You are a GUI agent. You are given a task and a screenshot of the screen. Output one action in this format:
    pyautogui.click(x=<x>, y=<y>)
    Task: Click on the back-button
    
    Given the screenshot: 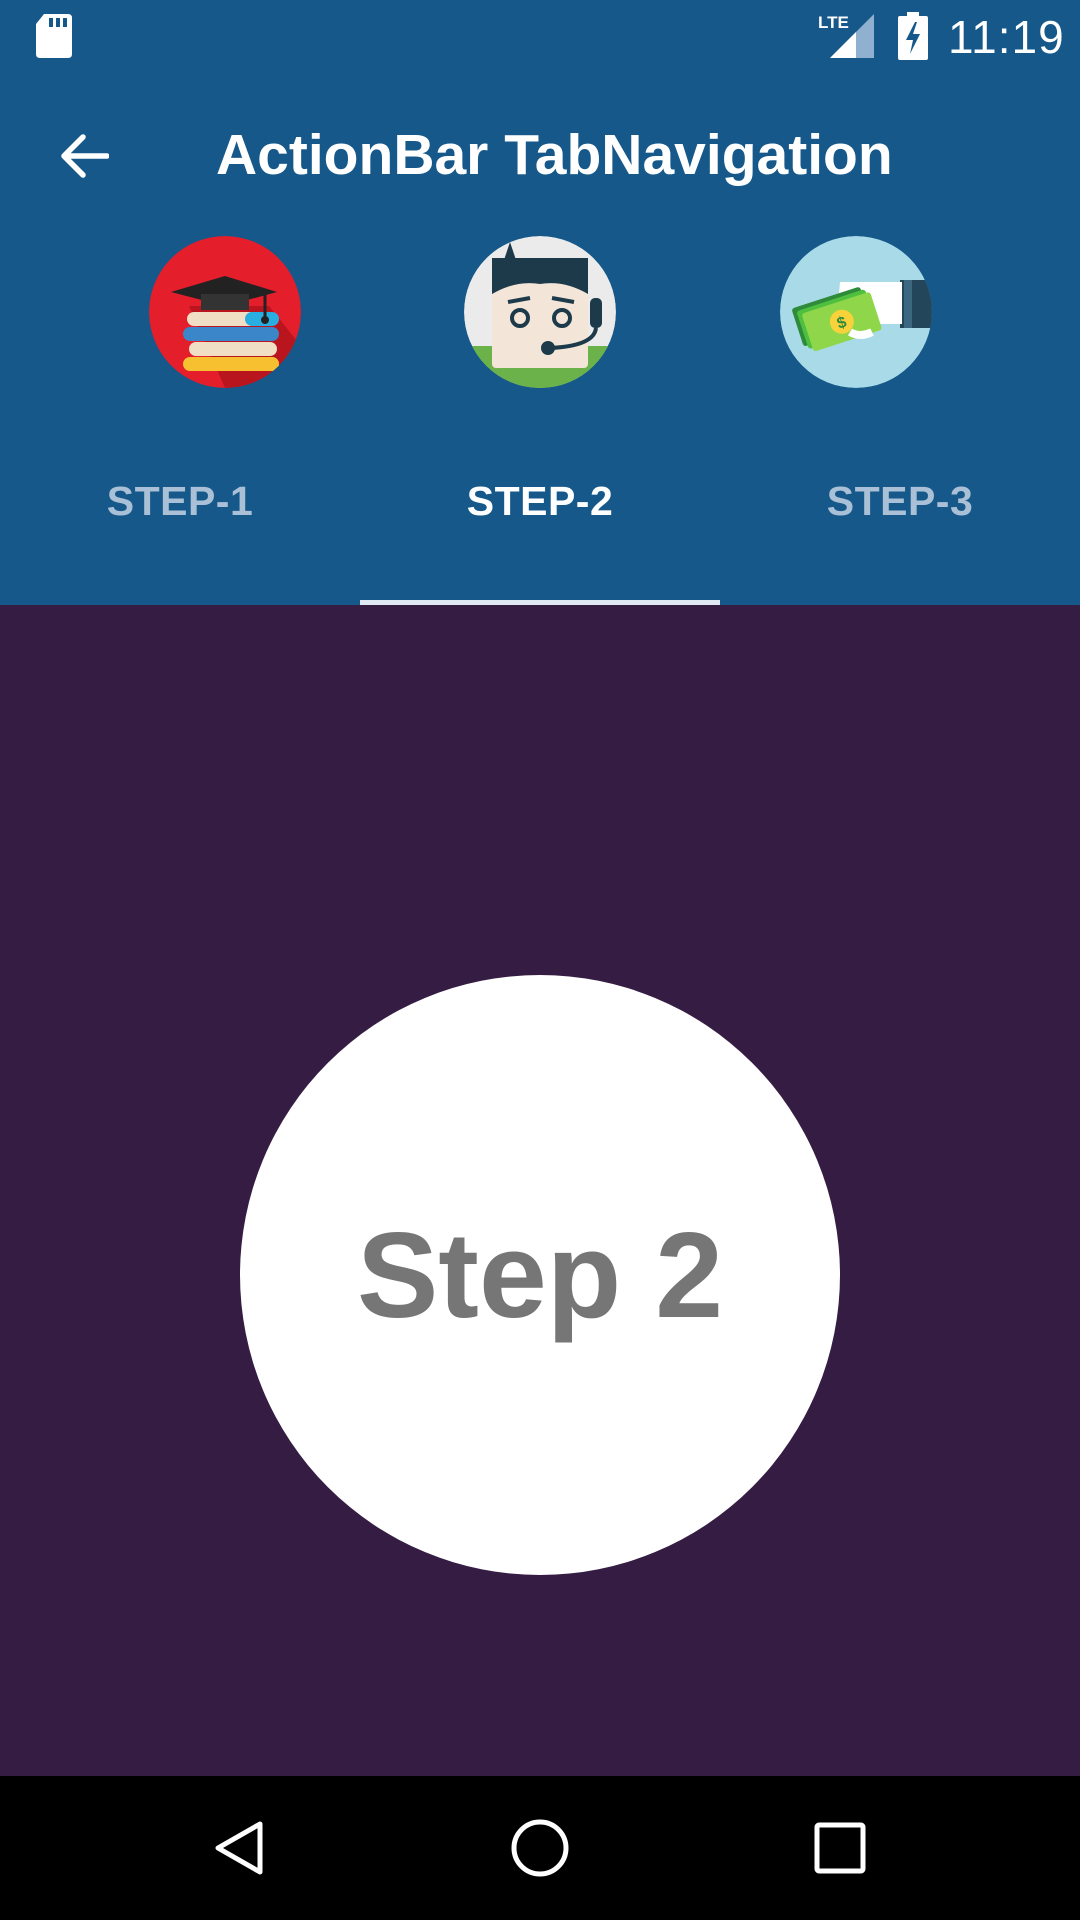 What is the action you would take?
    pyautogui.click(x=84, y=156)
    